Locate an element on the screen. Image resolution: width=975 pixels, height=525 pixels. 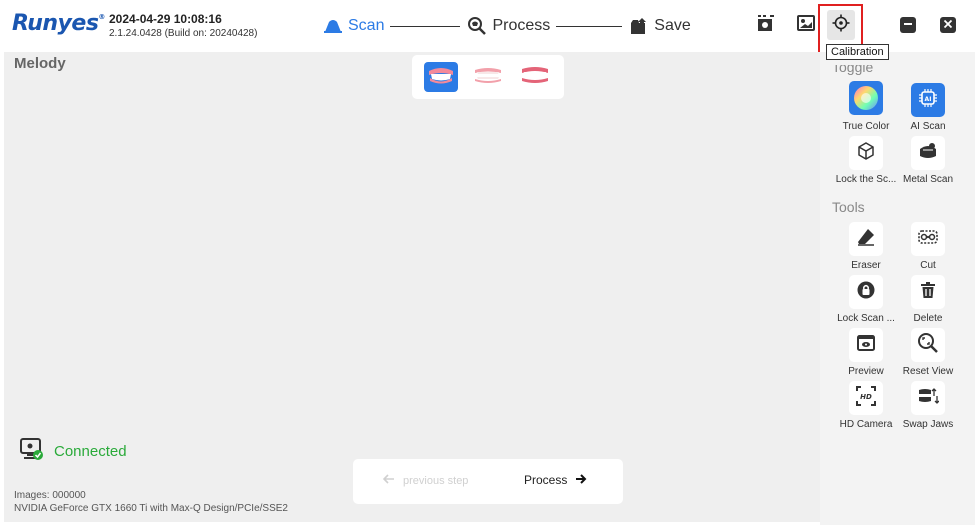
metal-scan-icon is located at coordinates (928, 153).